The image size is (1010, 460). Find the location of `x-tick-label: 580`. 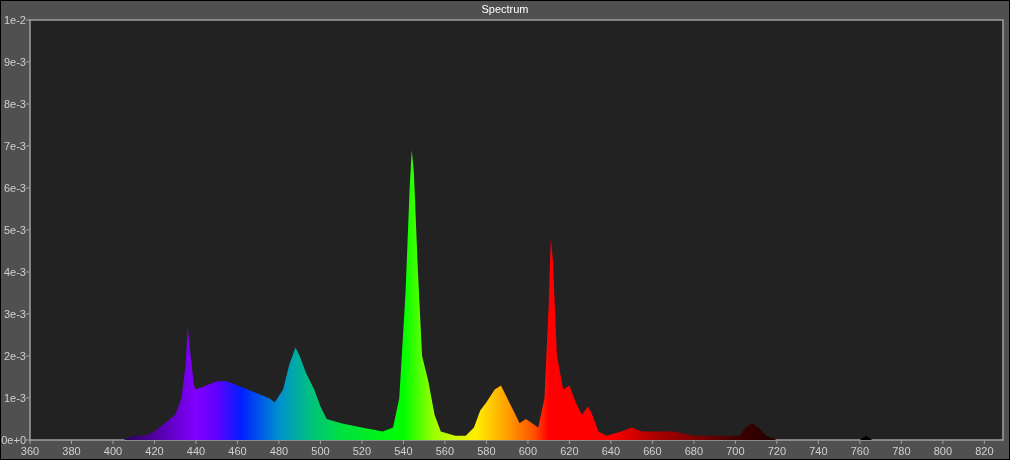

x-tick-label: 580 is located at coordinates (486, 451).